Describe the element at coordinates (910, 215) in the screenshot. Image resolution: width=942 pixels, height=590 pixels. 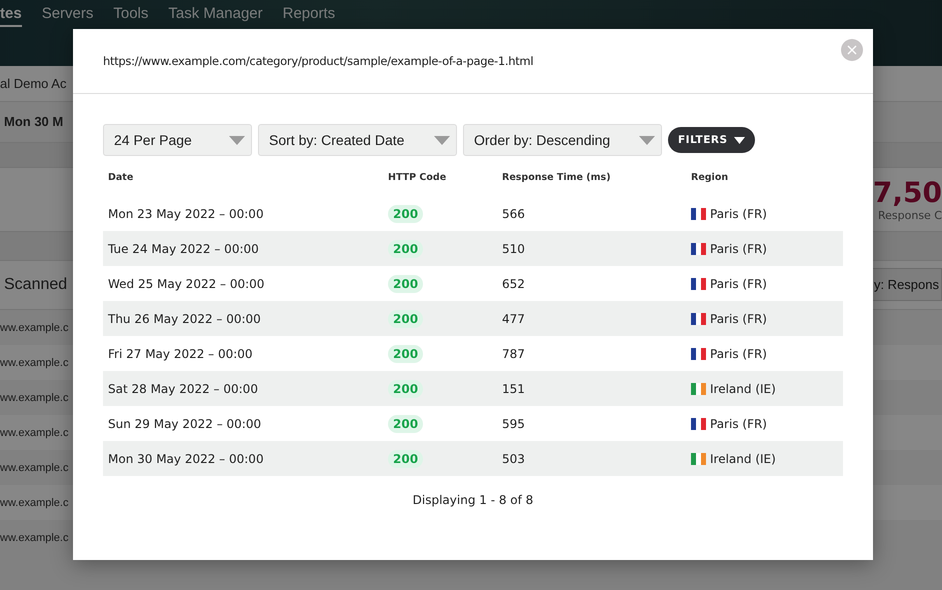
I see `stat-label: Response C` at that location.